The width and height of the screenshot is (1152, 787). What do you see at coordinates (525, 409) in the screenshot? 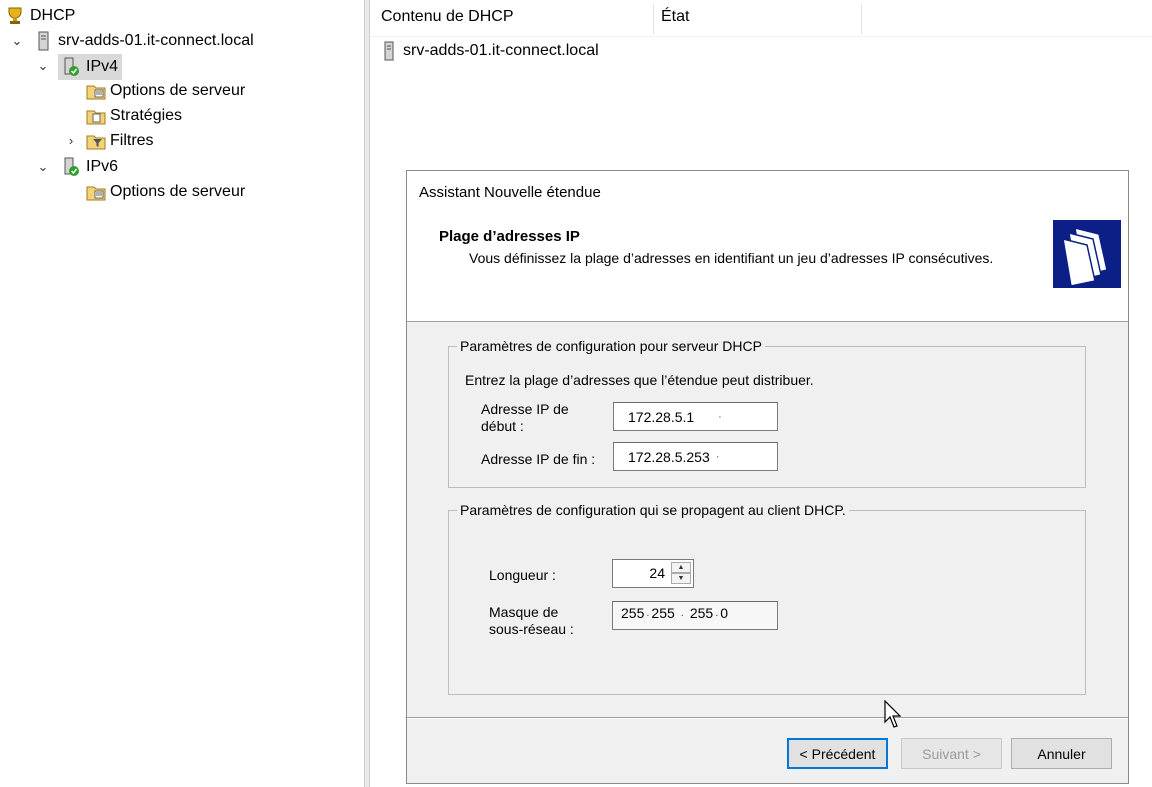
I see `start-ip-label-line1: Adresse IP de` at bounding box center [525, 409].